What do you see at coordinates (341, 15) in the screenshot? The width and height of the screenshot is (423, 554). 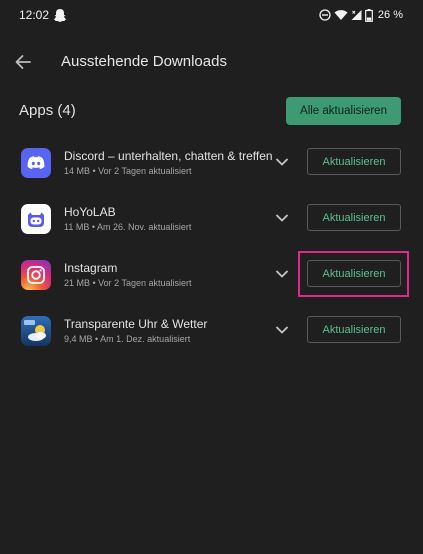 I see `wifi-icon` at bounding box center [341, 15].